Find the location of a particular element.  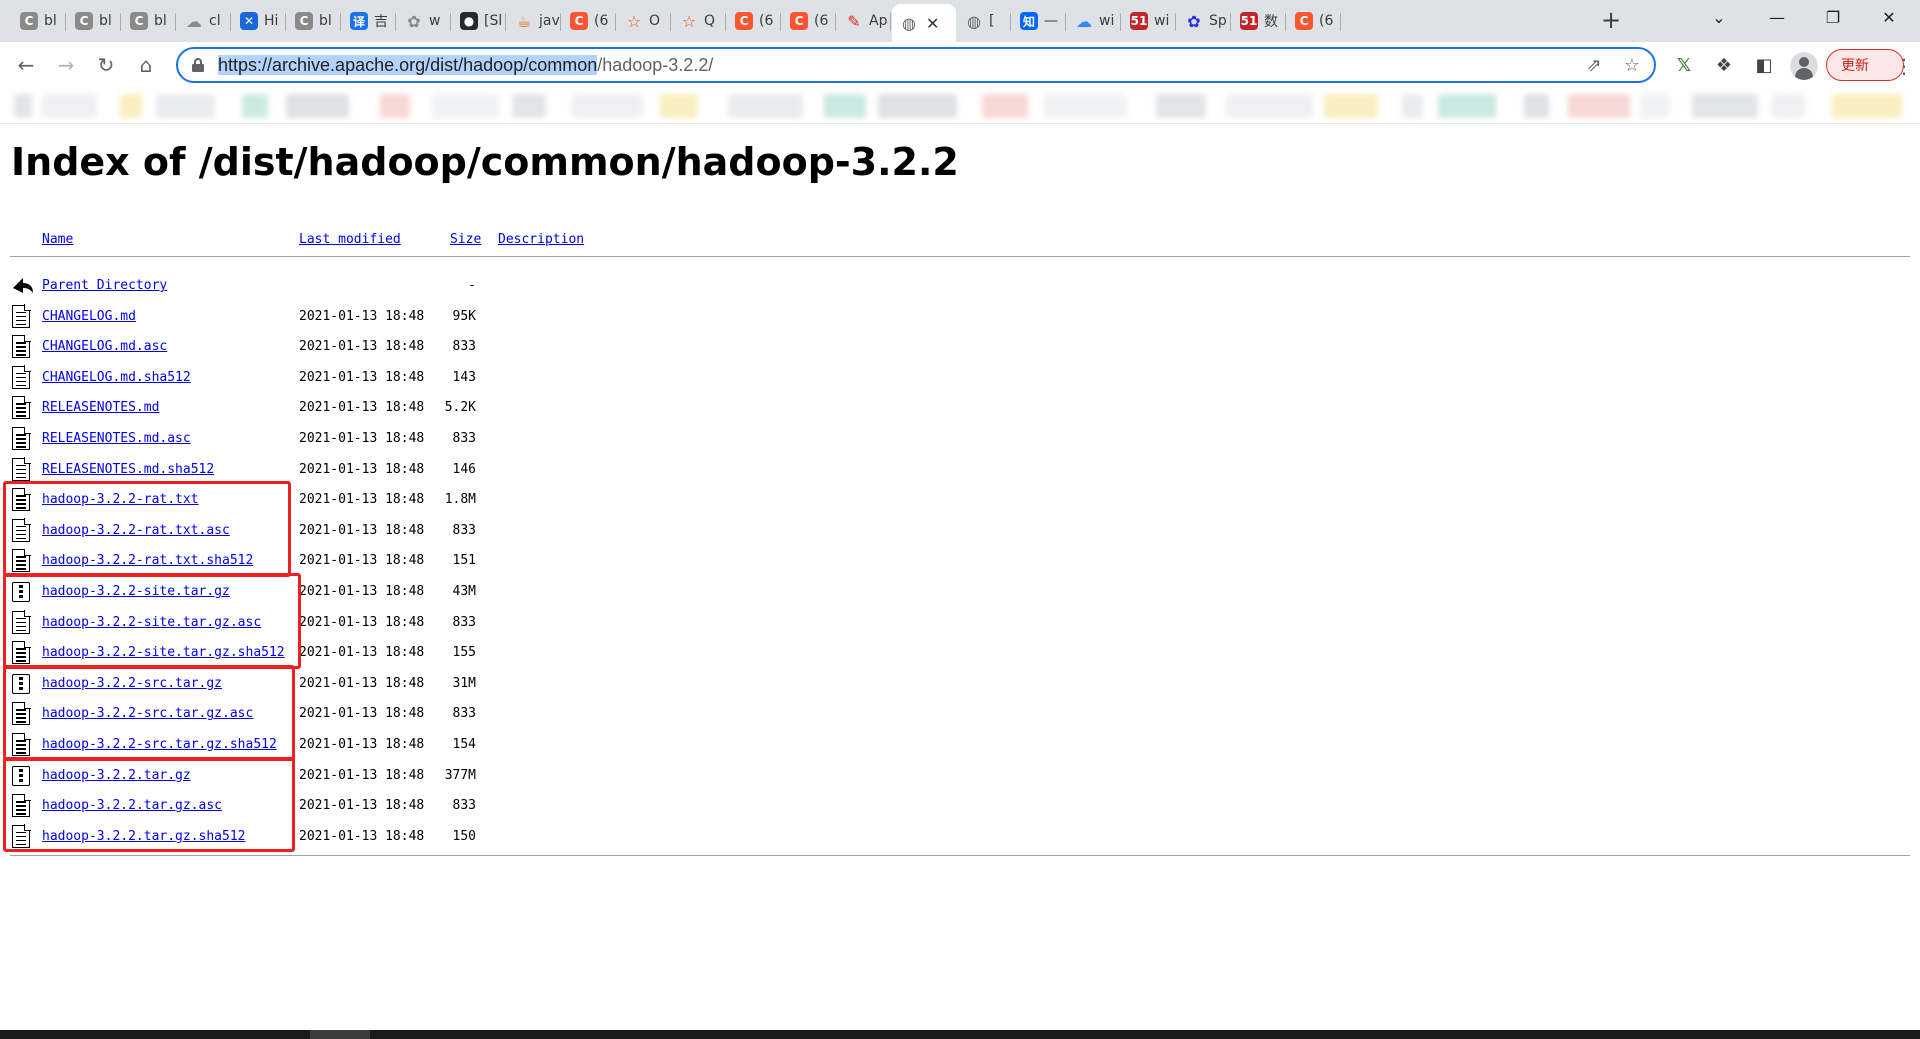

file-link: CHANGELOG.md.sha512 is located at coordinates (116, 377).